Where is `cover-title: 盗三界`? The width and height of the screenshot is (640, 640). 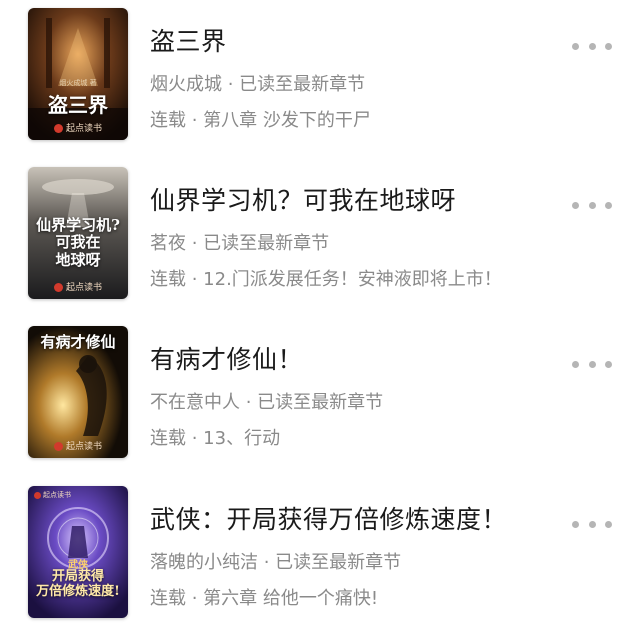 cover-title: 盗三界 is located at coordinates (78, 105).